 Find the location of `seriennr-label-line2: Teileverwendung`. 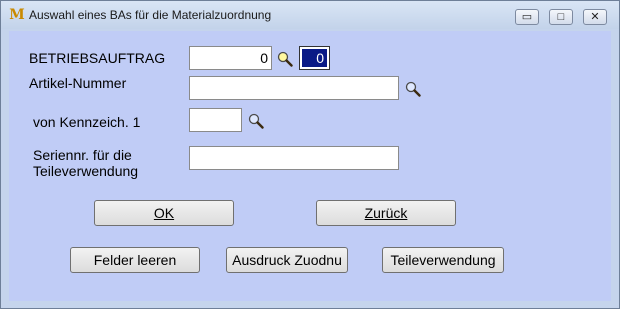

seriennr-label-line2: Teileverwendung is located at coordinates (86, 171).